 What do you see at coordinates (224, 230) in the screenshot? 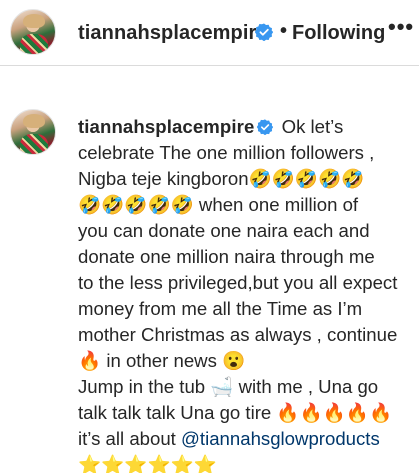
I see `caption-line: you can donate one naira each and` at bounding box center [224, 230].